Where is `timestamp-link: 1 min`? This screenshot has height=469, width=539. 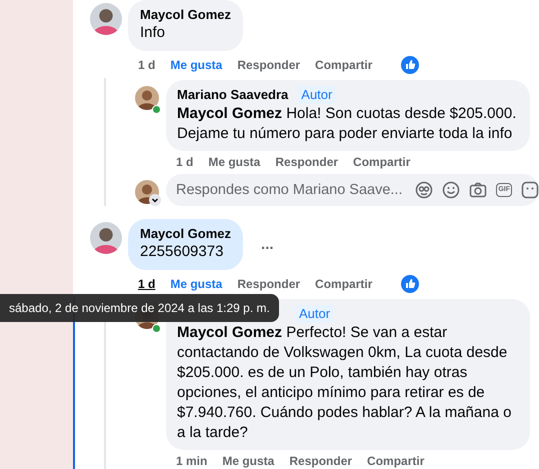 timestamp-link: 1 min is located at coordinates (192, 461).